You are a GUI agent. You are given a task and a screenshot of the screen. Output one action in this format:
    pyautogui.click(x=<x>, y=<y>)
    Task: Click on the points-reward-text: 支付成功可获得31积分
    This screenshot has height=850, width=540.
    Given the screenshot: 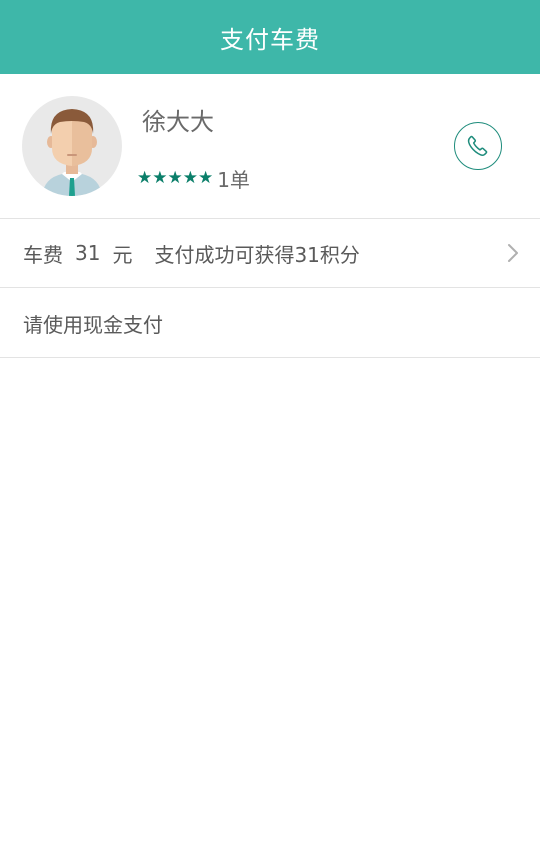 What is the action you would take?
    pyautogui.click(x=257, y=254)
    